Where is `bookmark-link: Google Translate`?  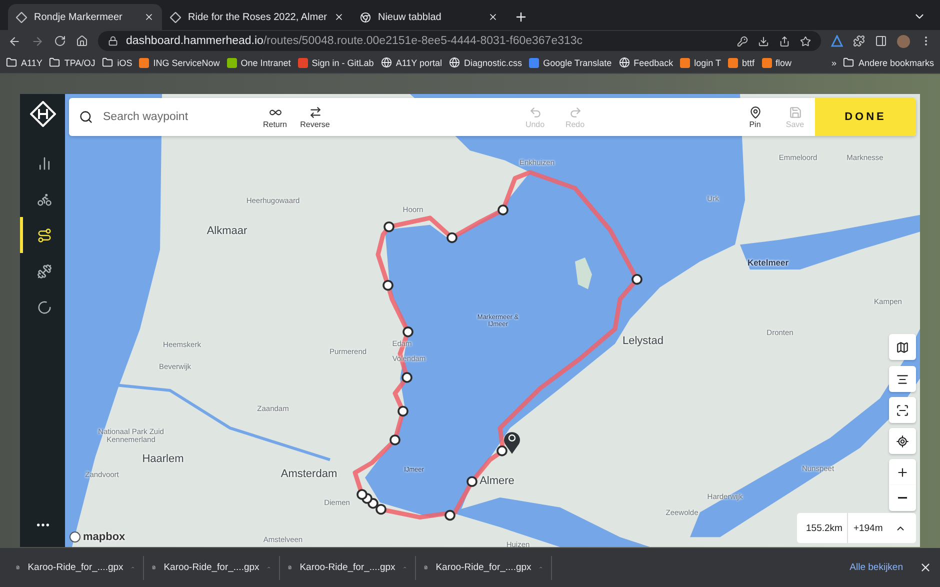 bookmark-link: Google Translate is located at coordinates (570, 63).